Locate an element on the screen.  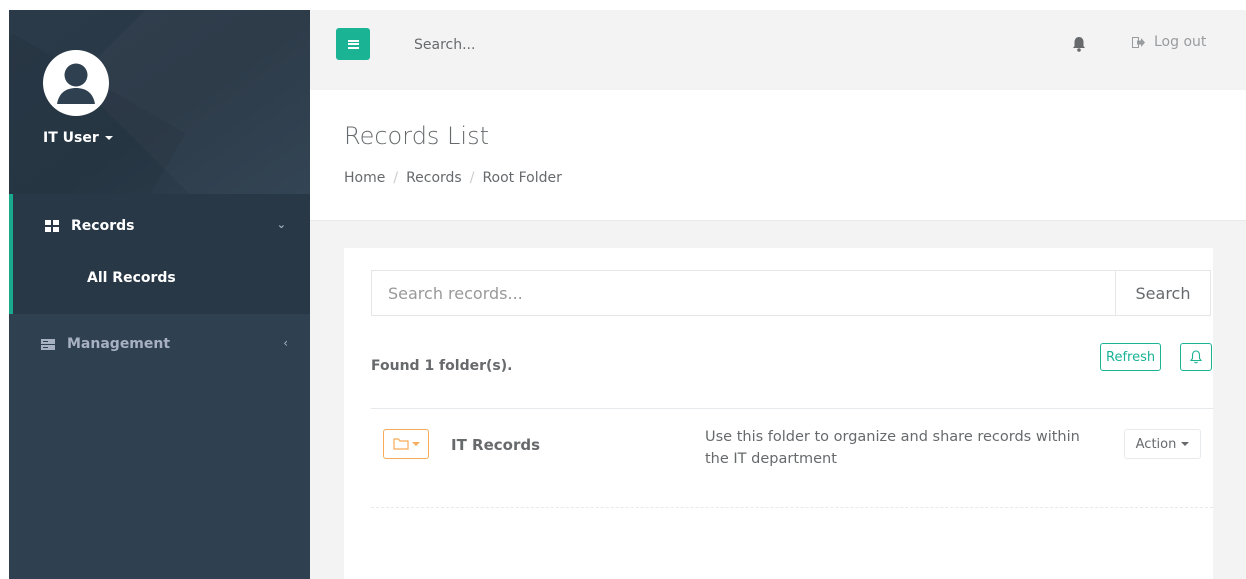
records-search-group: Search is located at coordinates (791, 293).